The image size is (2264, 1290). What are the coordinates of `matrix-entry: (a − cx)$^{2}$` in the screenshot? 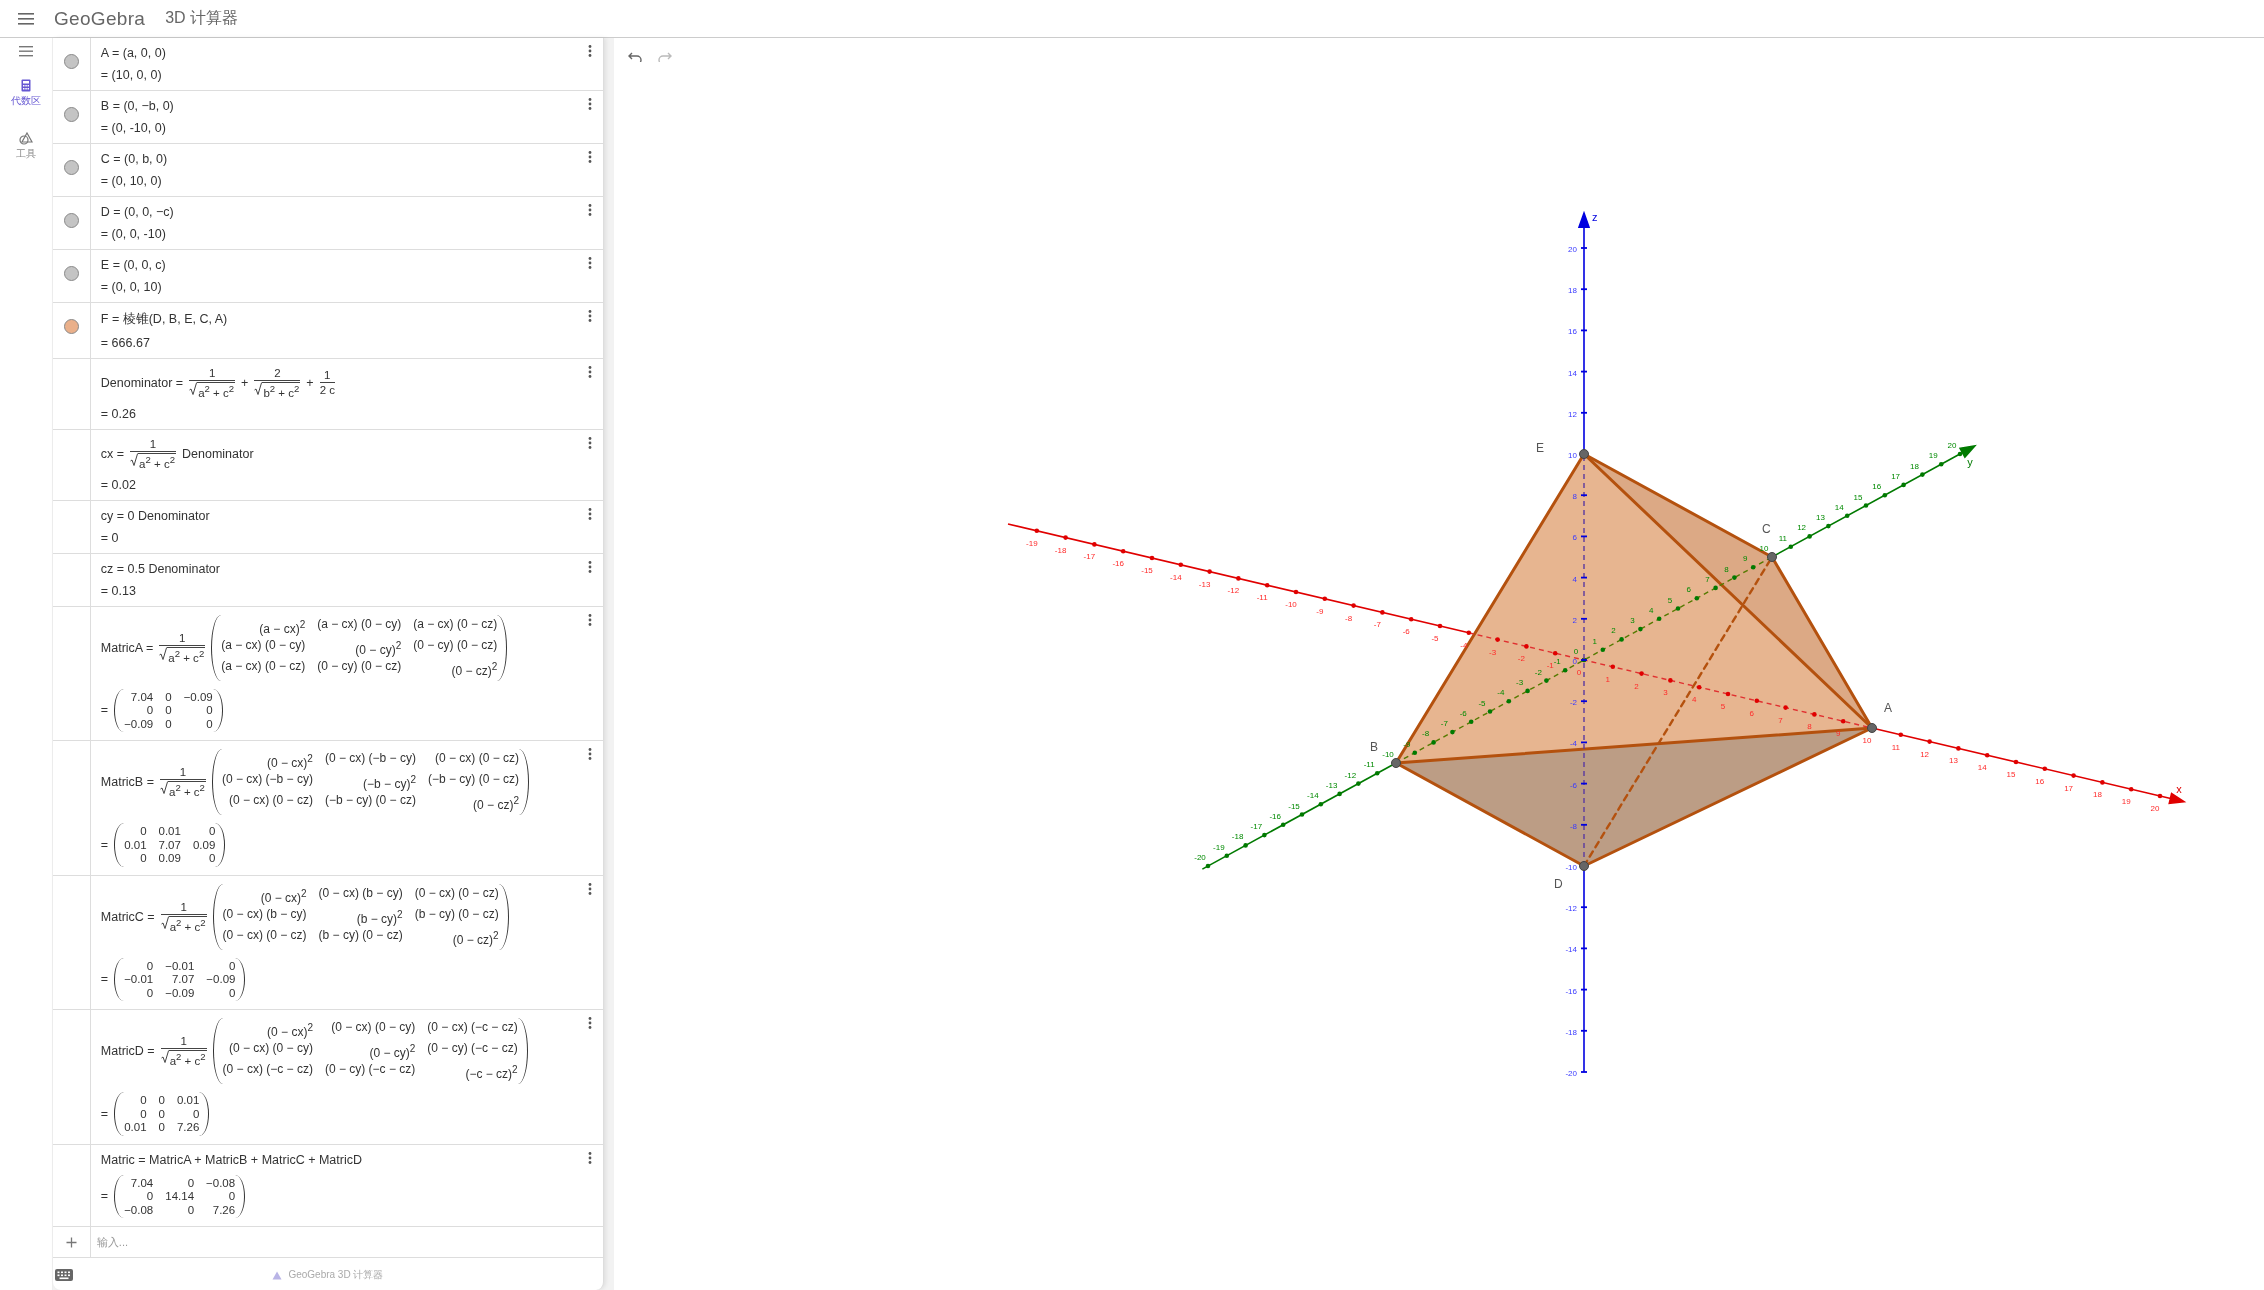 It's located at (282, 627).